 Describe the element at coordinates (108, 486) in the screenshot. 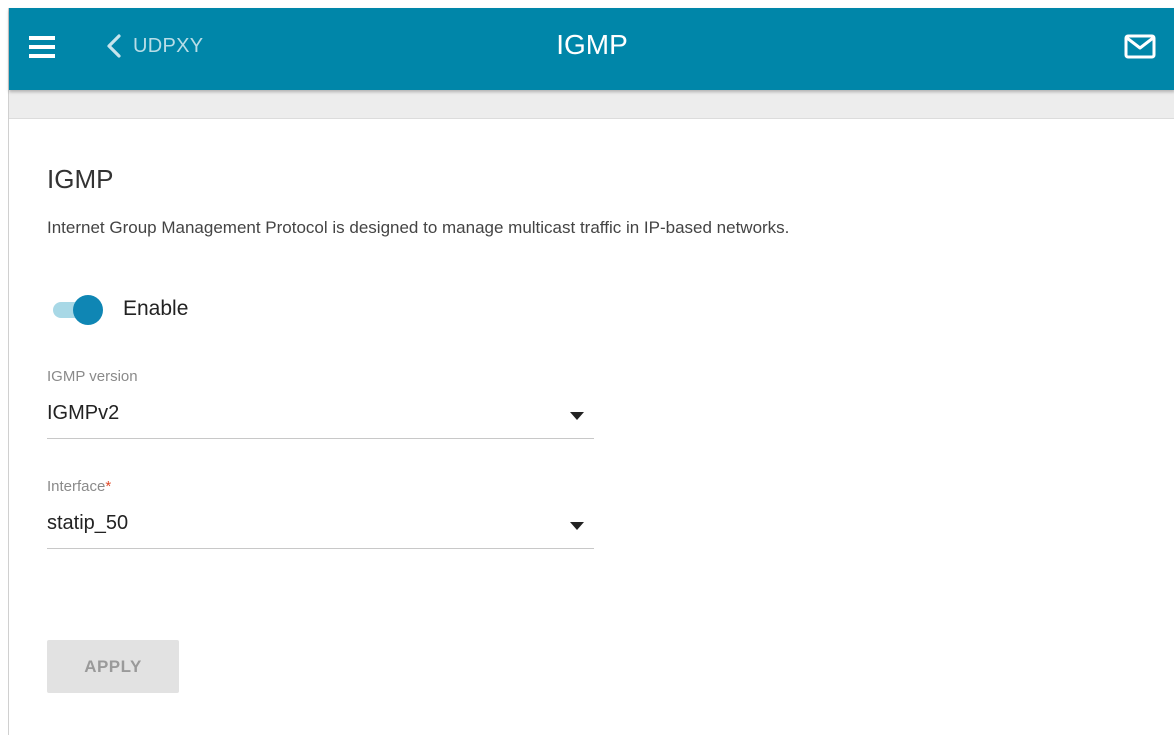

I see `required-mark: *` at that location.